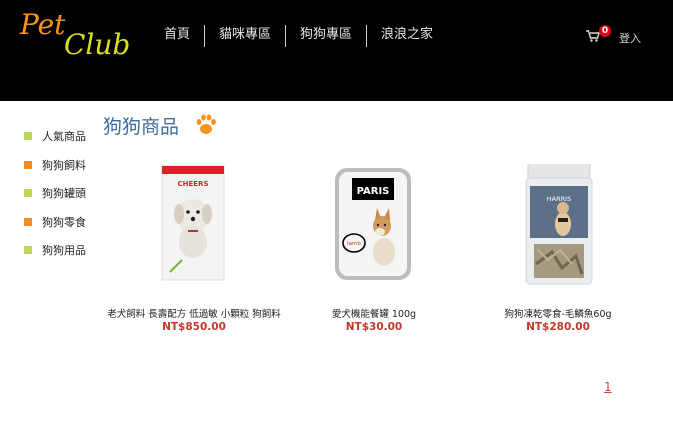  I want to click on can-tag-text: lamb, so click(354, 244).